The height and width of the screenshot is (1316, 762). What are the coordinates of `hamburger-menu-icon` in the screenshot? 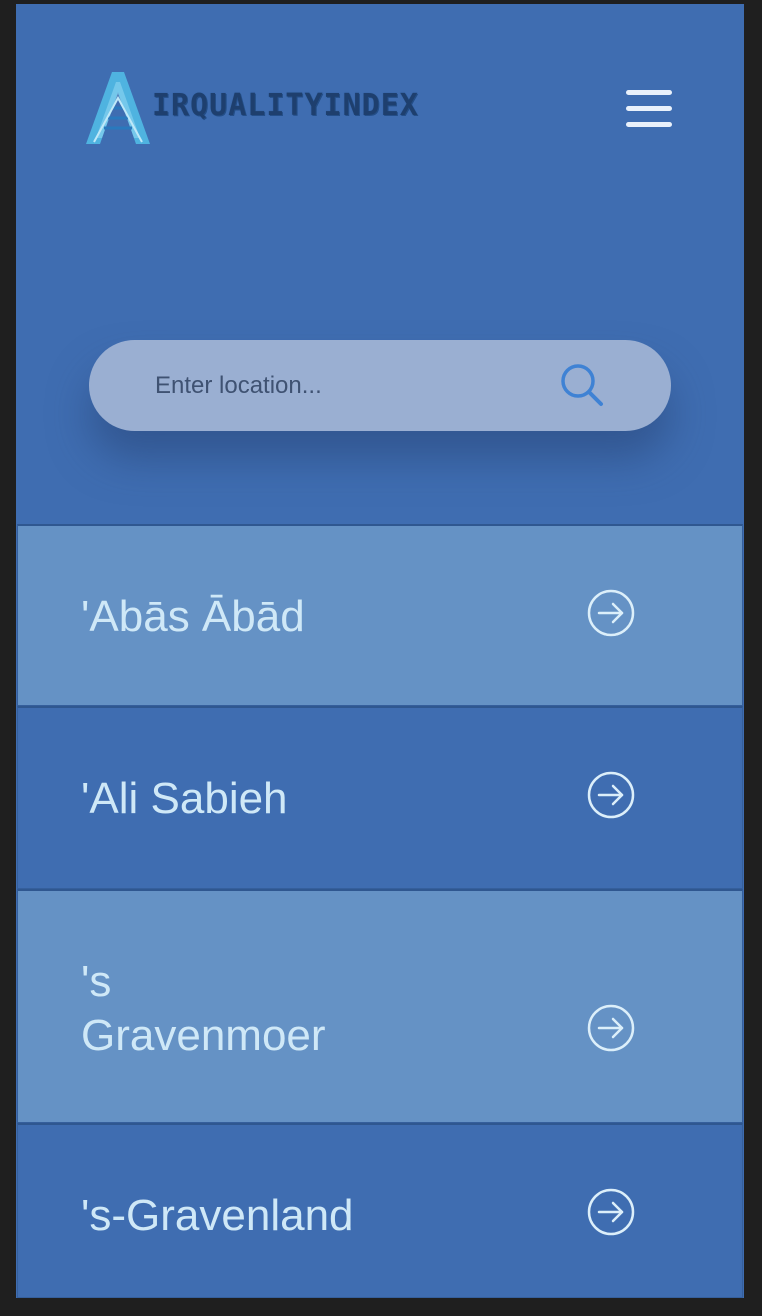 It's located at (648, 109).